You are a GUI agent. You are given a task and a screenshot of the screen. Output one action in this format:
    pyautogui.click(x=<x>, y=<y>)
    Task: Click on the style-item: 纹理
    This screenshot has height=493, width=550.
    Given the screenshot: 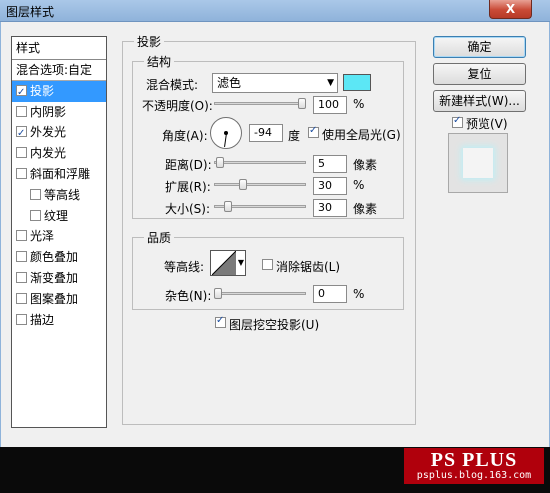 What is the action you would take?
    pyautogui.click(x=59, y=216)
    